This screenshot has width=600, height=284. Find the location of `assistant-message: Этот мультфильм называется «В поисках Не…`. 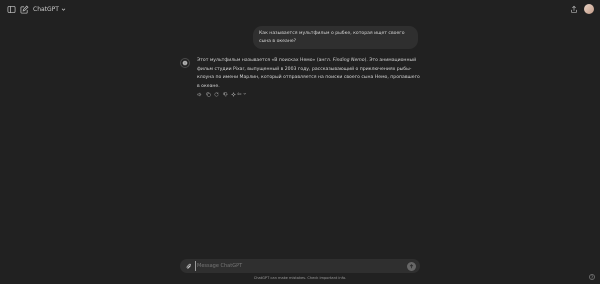

assistant-message: Этот мультфильм называется «В поисках Не… is located at coordinates (309, 74).